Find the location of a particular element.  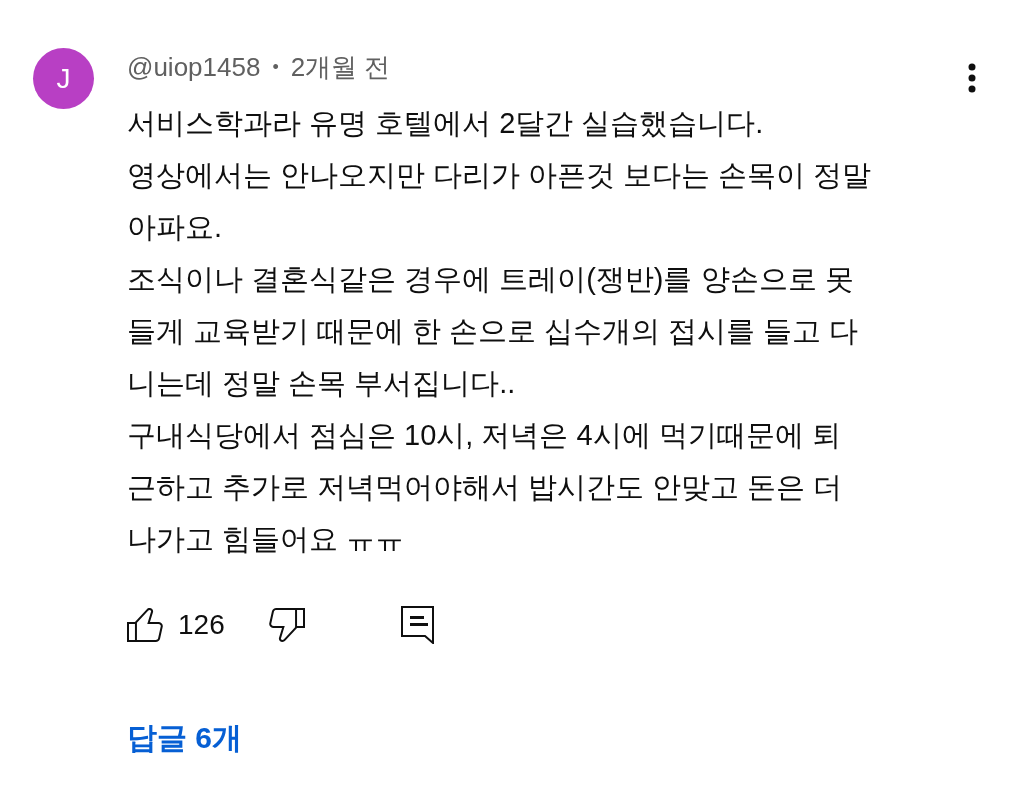

speech-bubble-icon is located at coordinates (417, 625).